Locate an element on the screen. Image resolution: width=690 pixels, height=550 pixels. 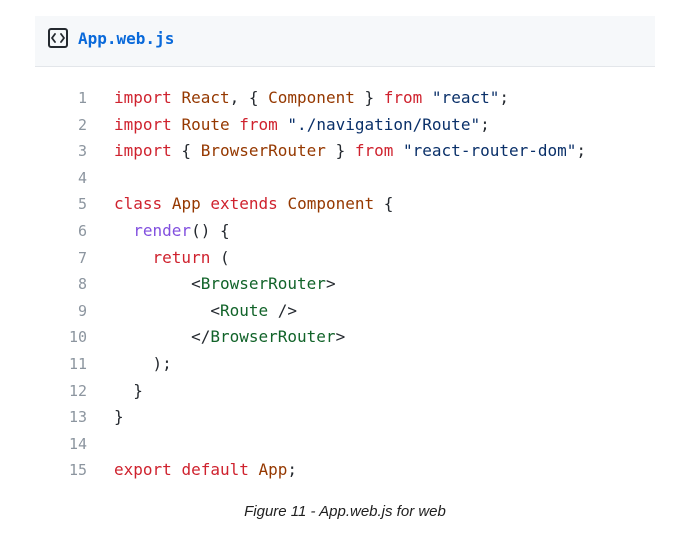
line-number: 13 is located at coordinates (77, 417).